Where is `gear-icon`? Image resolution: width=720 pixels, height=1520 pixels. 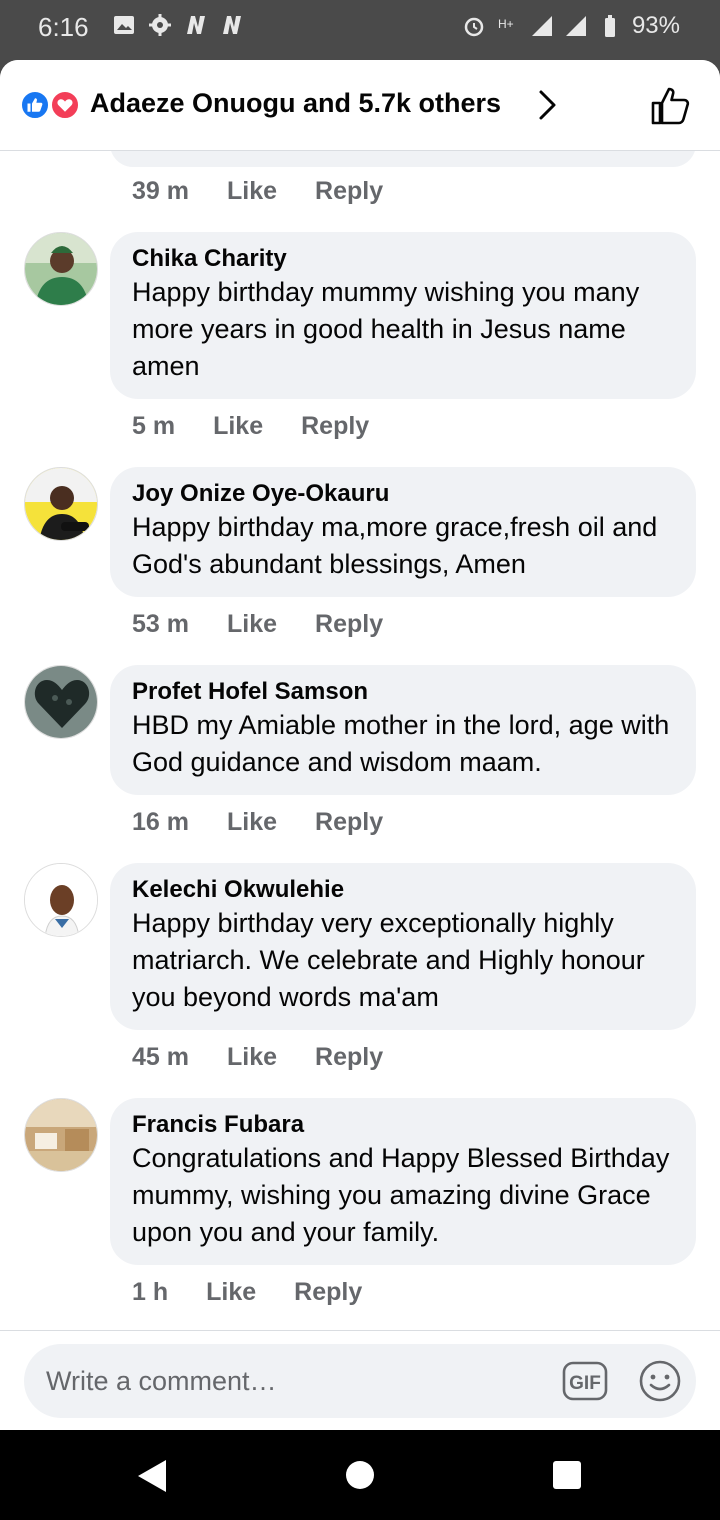
gear-icon is located at coordinates (160, 25).